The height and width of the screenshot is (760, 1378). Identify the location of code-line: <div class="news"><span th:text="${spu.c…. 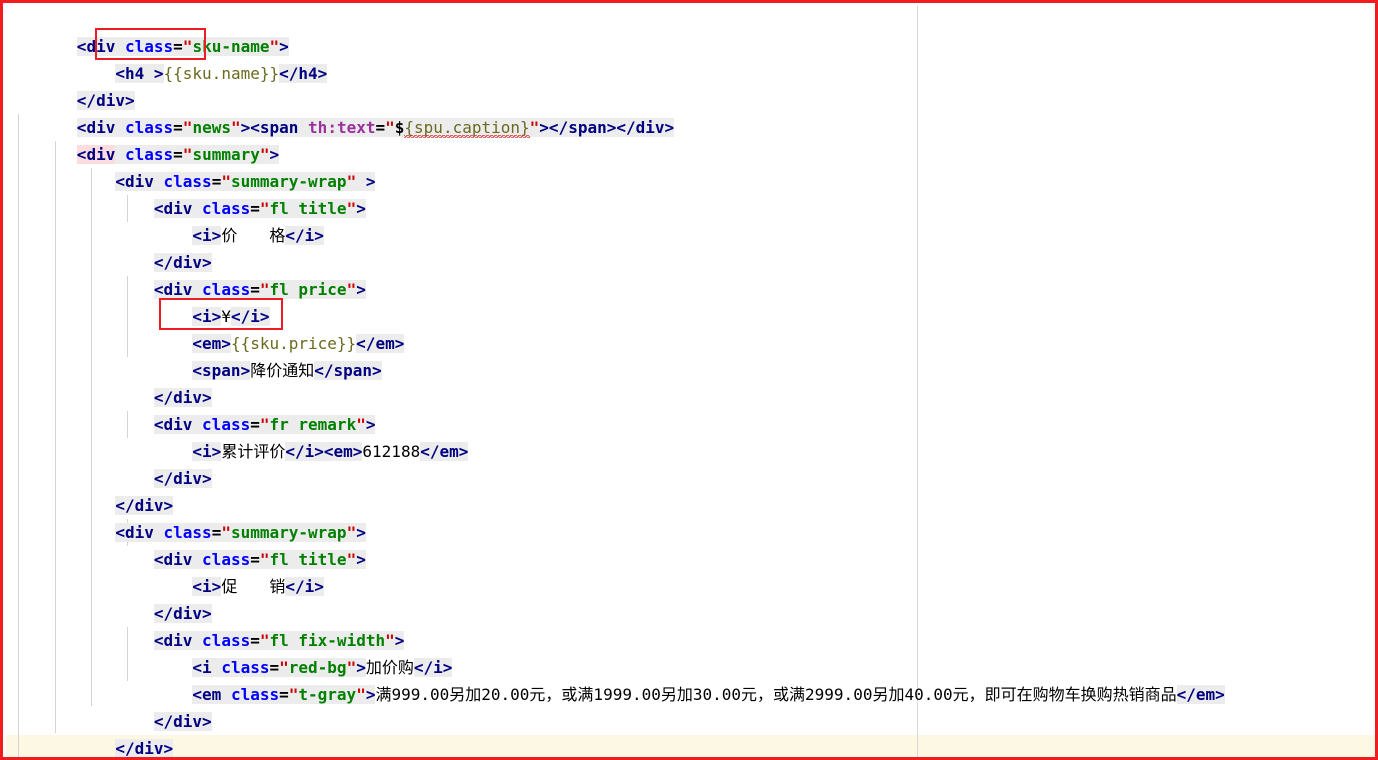
(347, 112).